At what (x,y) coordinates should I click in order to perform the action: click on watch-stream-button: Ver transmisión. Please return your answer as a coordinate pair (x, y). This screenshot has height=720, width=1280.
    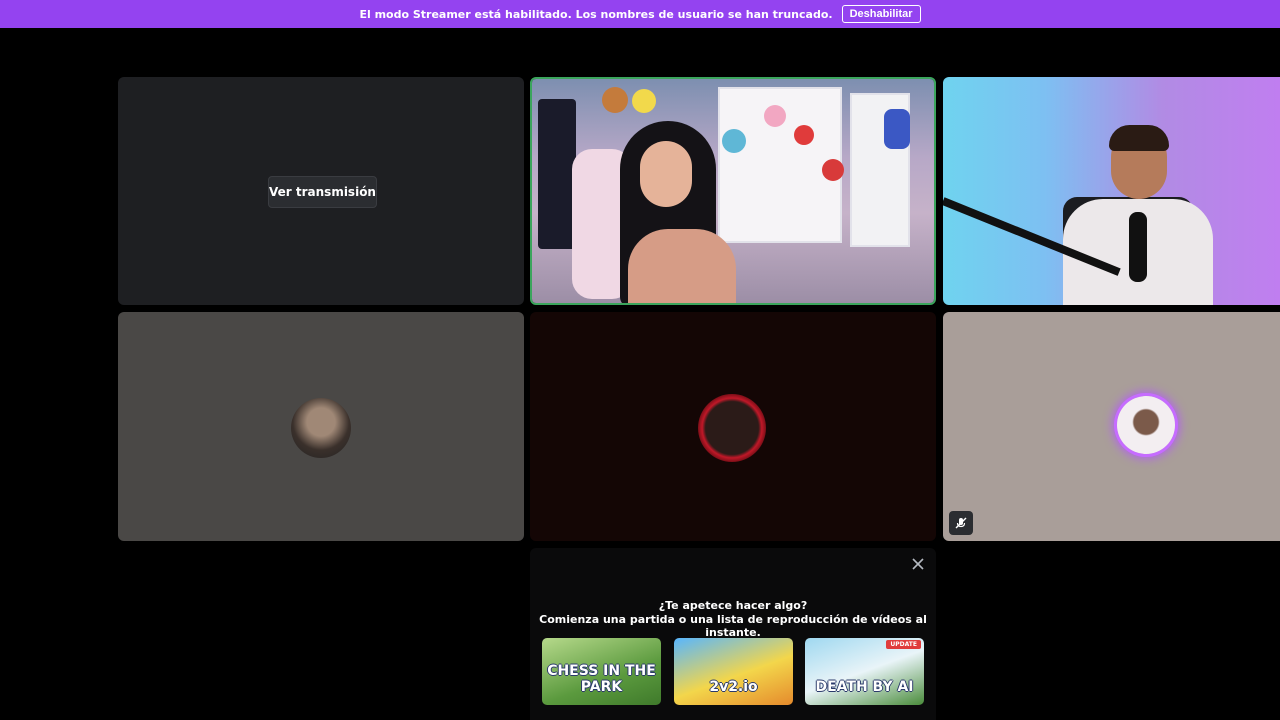
    Looking at the image, I should click on (322, 192).